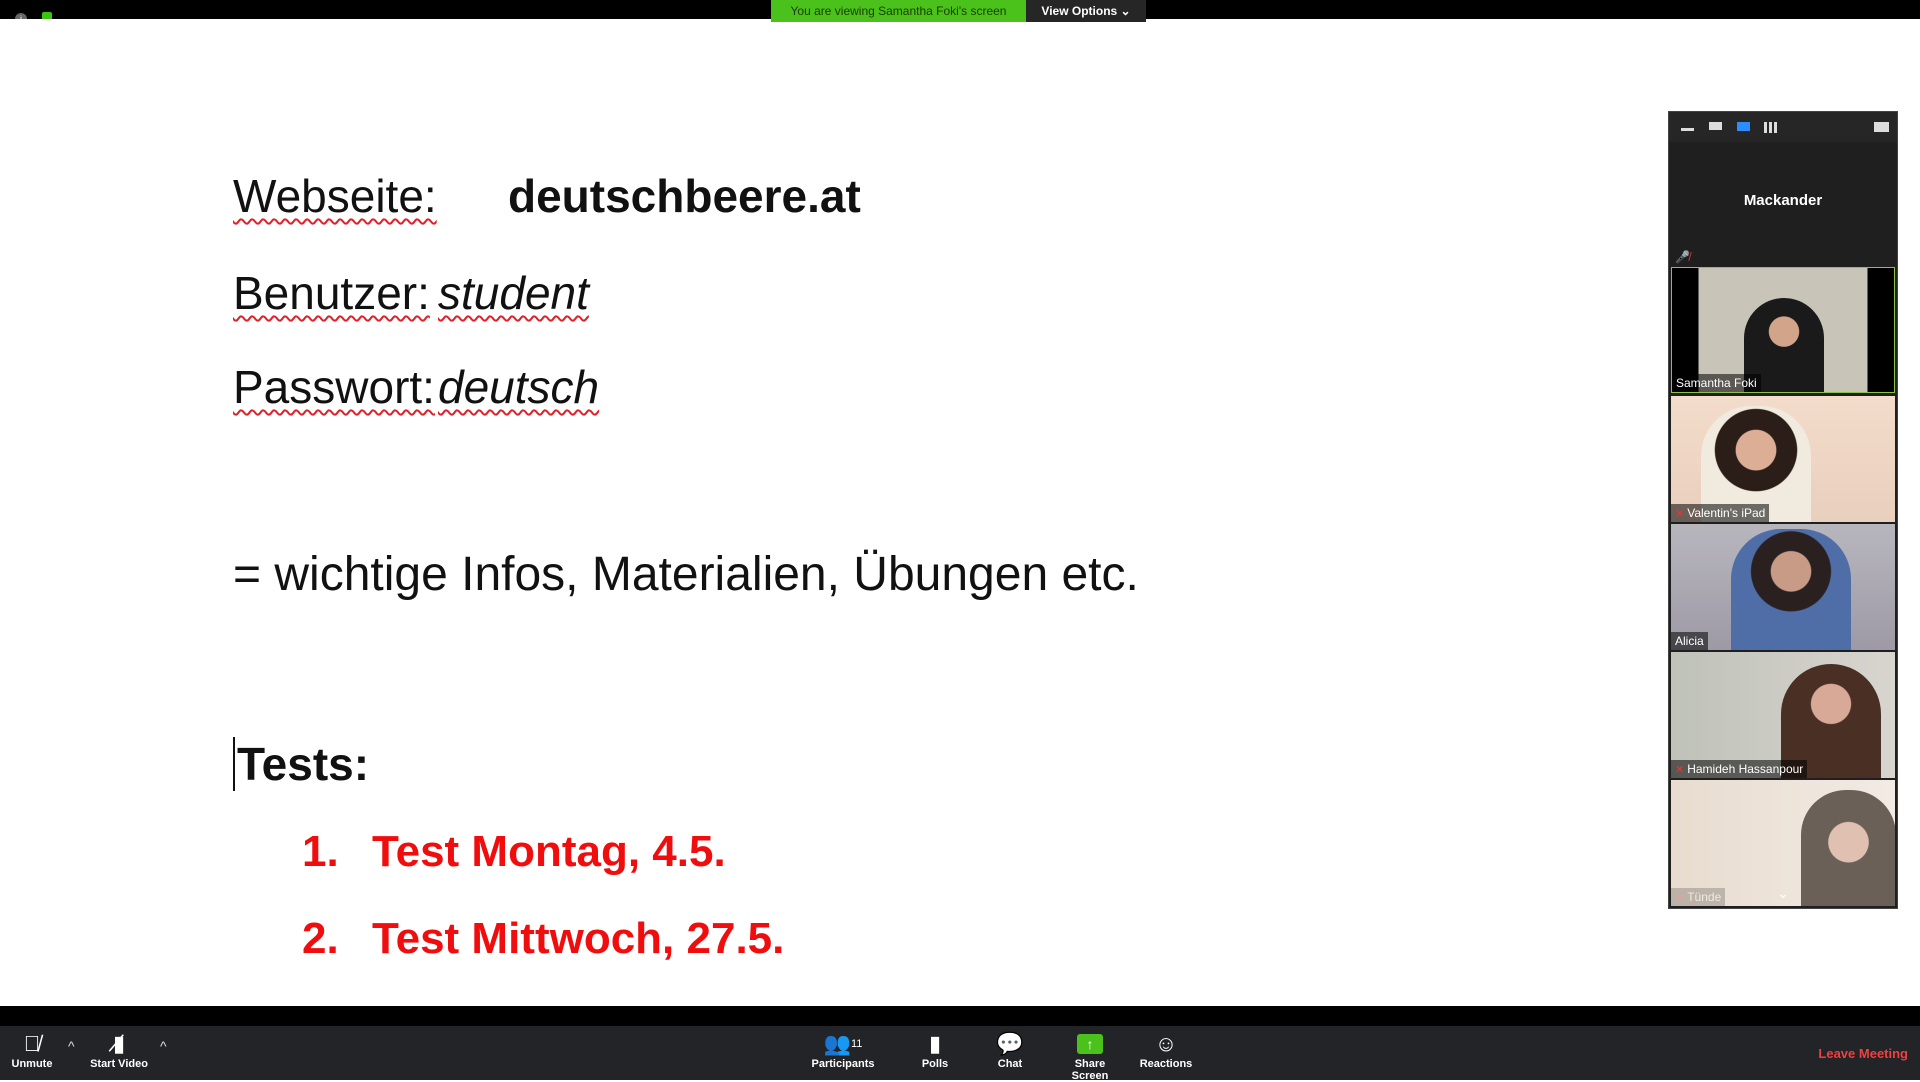 This screenshot has width=1920, height=1082. What do you see at coordinates (1783, 893) in the screenshot?
I see `scroll-down-chevron-icon: ⌄` at bounding box center [1783, 893].